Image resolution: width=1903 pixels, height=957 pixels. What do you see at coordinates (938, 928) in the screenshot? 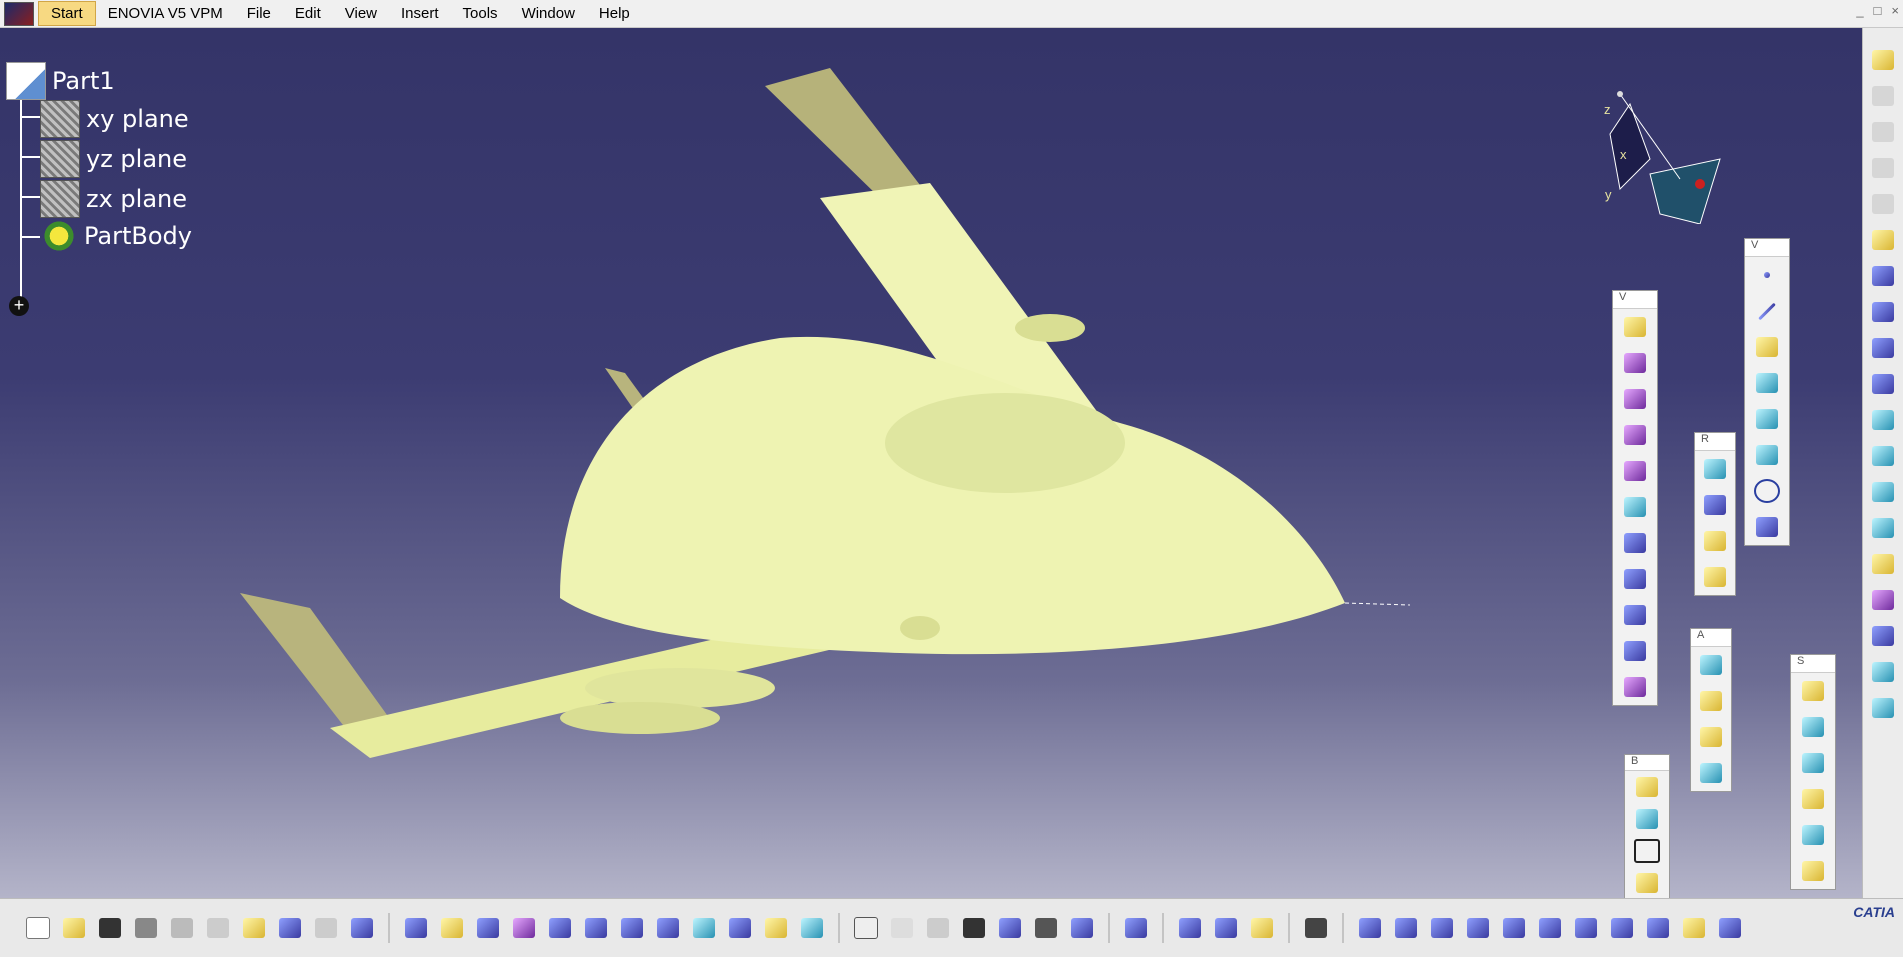
I see `parameter-icon` at bounding box center [938, 928].